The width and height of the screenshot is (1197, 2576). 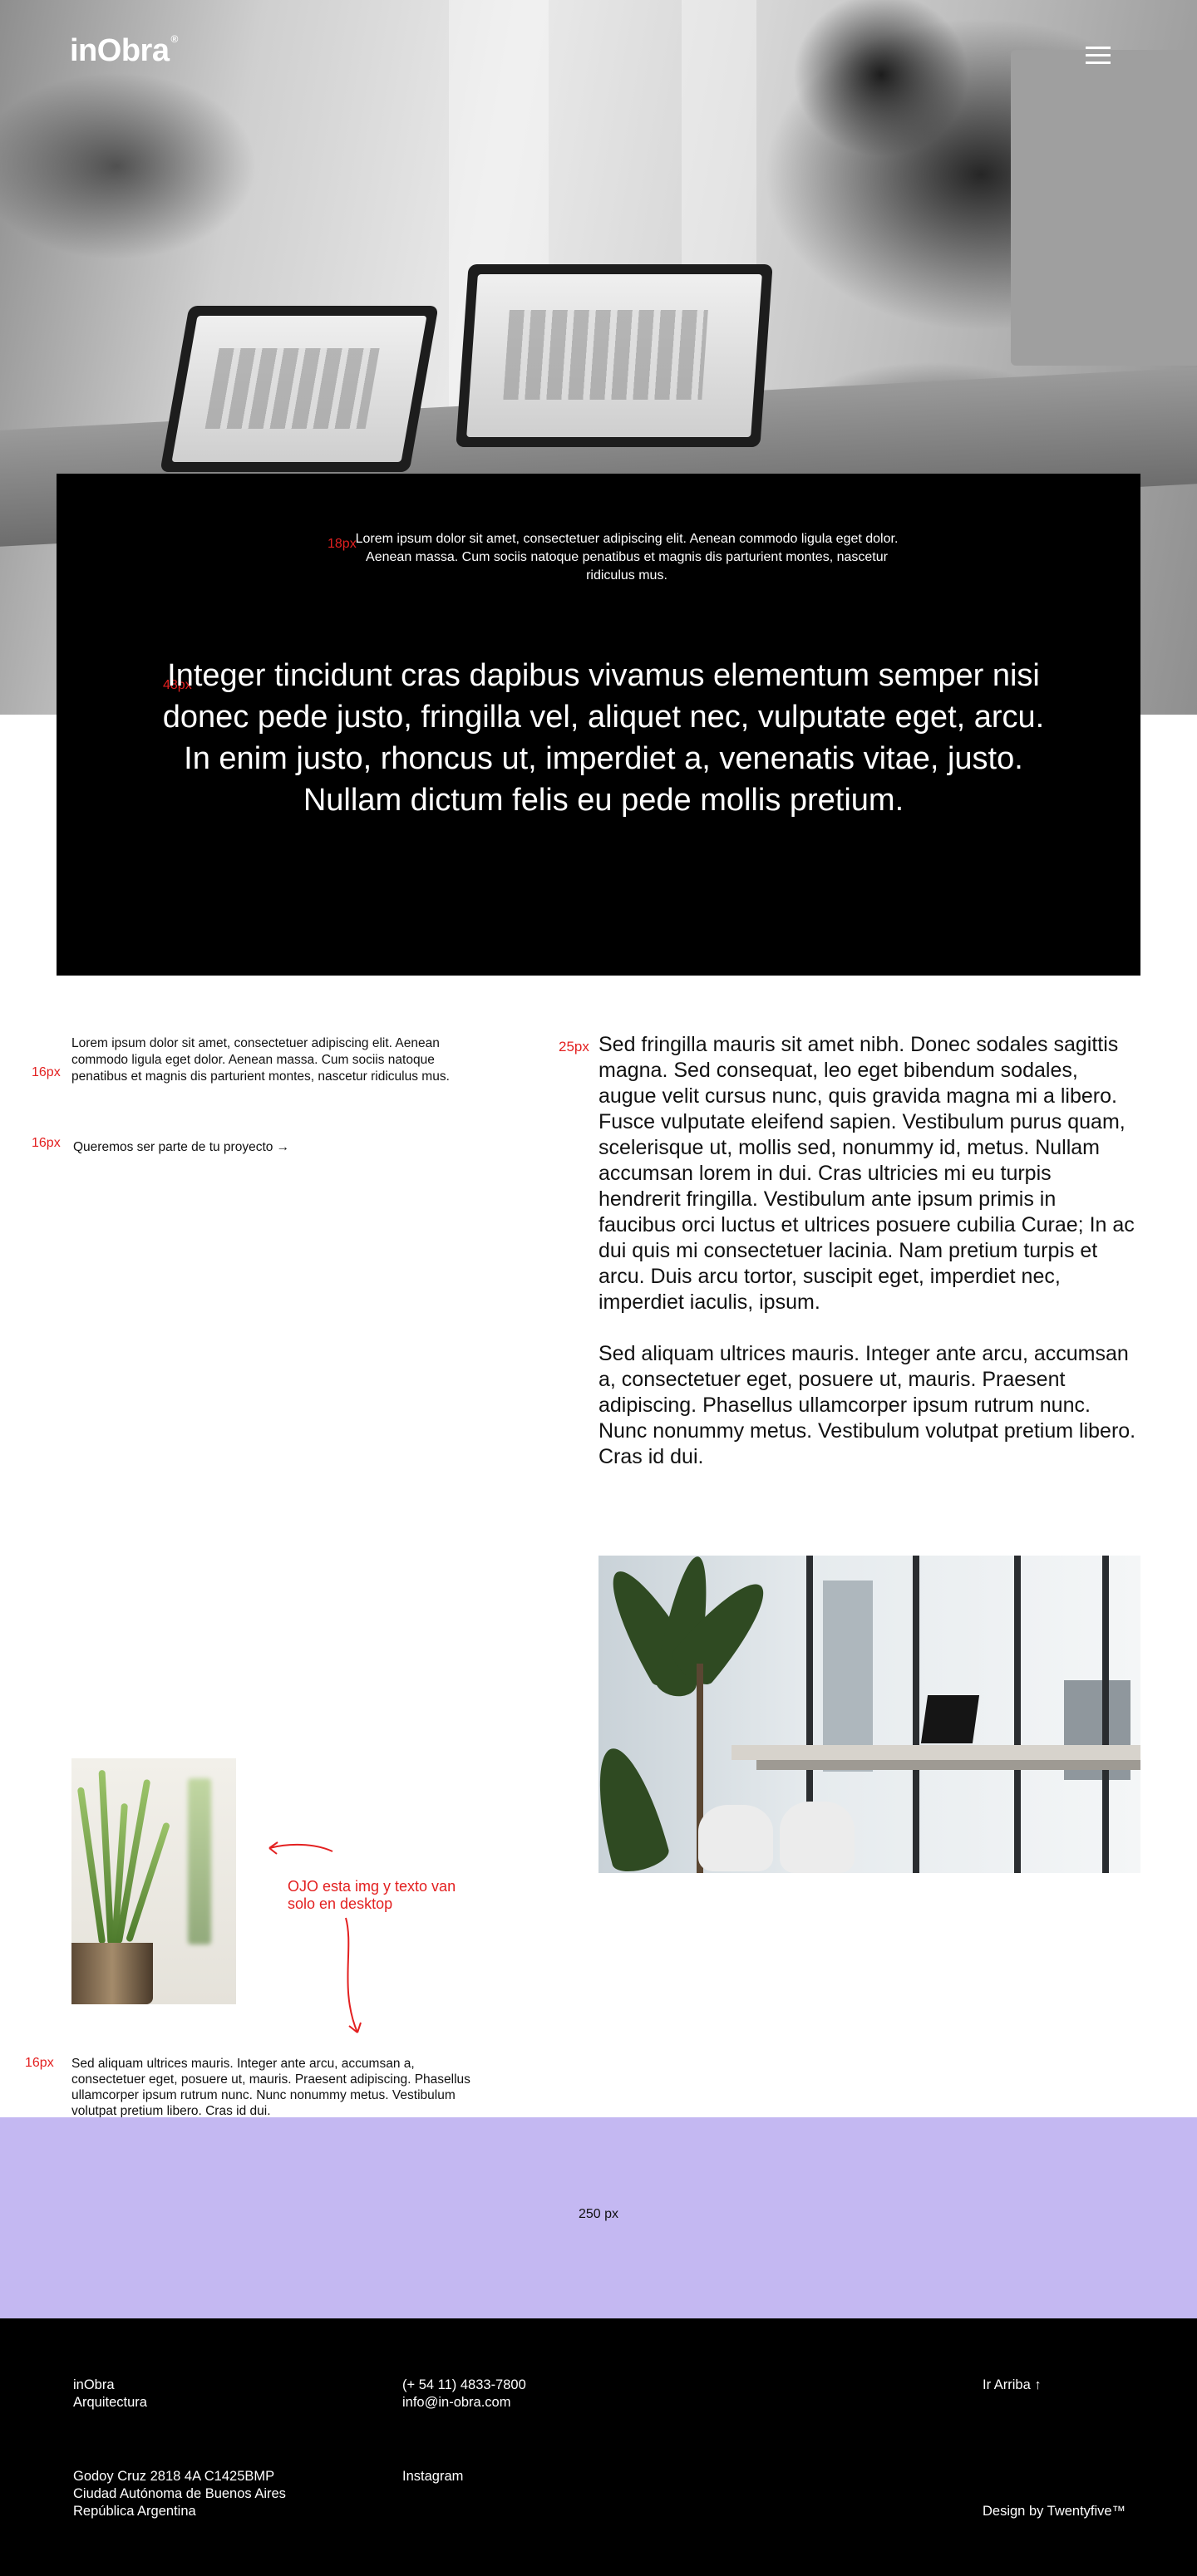 I want to click on project-cta-link: Queremos ser parte de tu proyecto →, so click(x=181, y=1147).